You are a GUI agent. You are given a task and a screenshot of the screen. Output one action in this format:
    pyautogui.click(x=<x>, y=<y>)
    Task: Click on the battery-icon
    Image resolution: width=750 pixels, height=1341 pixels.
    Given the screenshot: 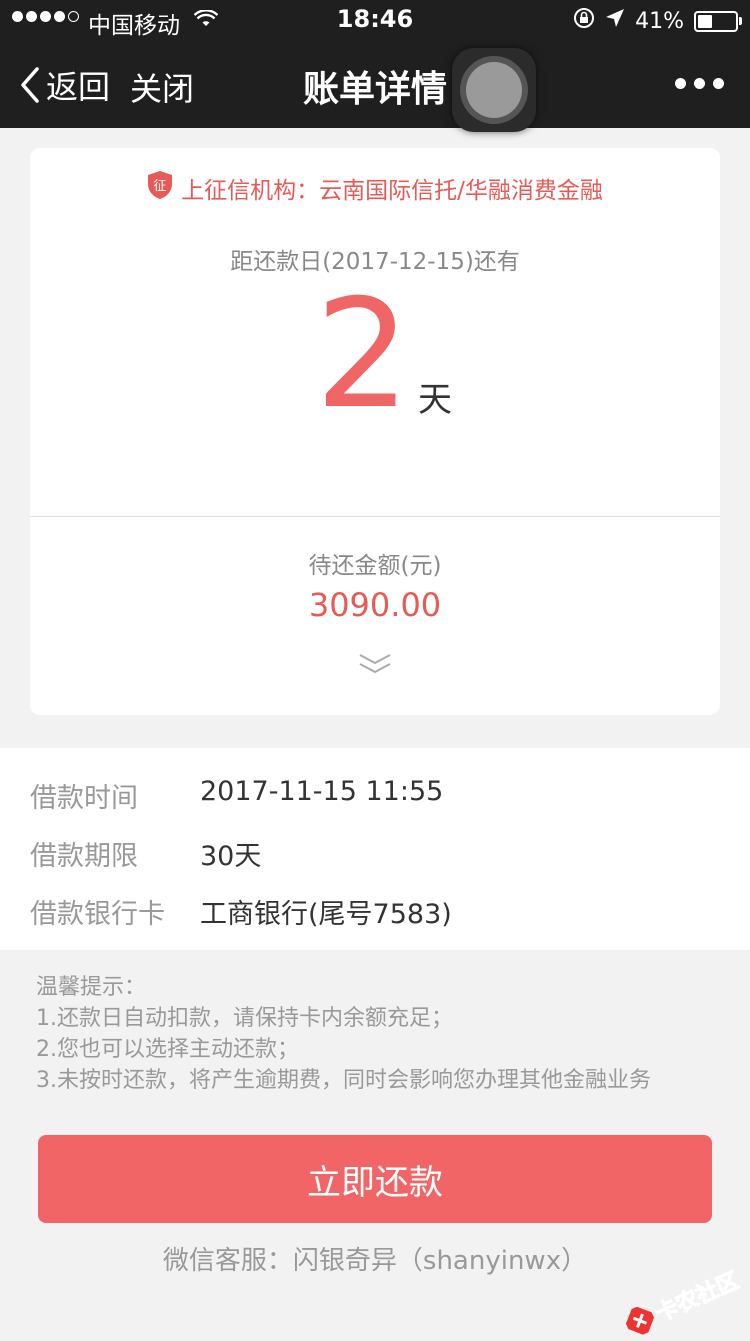 What is the action you would take?
    pyautogui.click(x=718, y=21)
    